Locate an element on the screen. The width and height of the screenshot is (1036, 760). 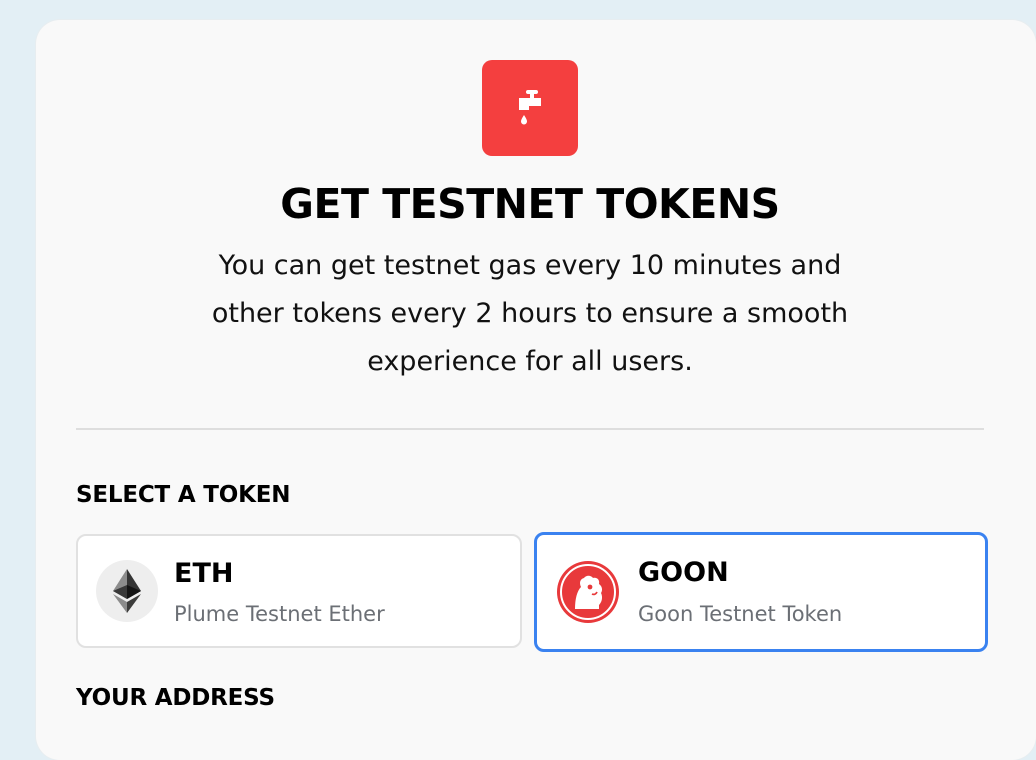
goon-icon is located at coordinates (588, 592).